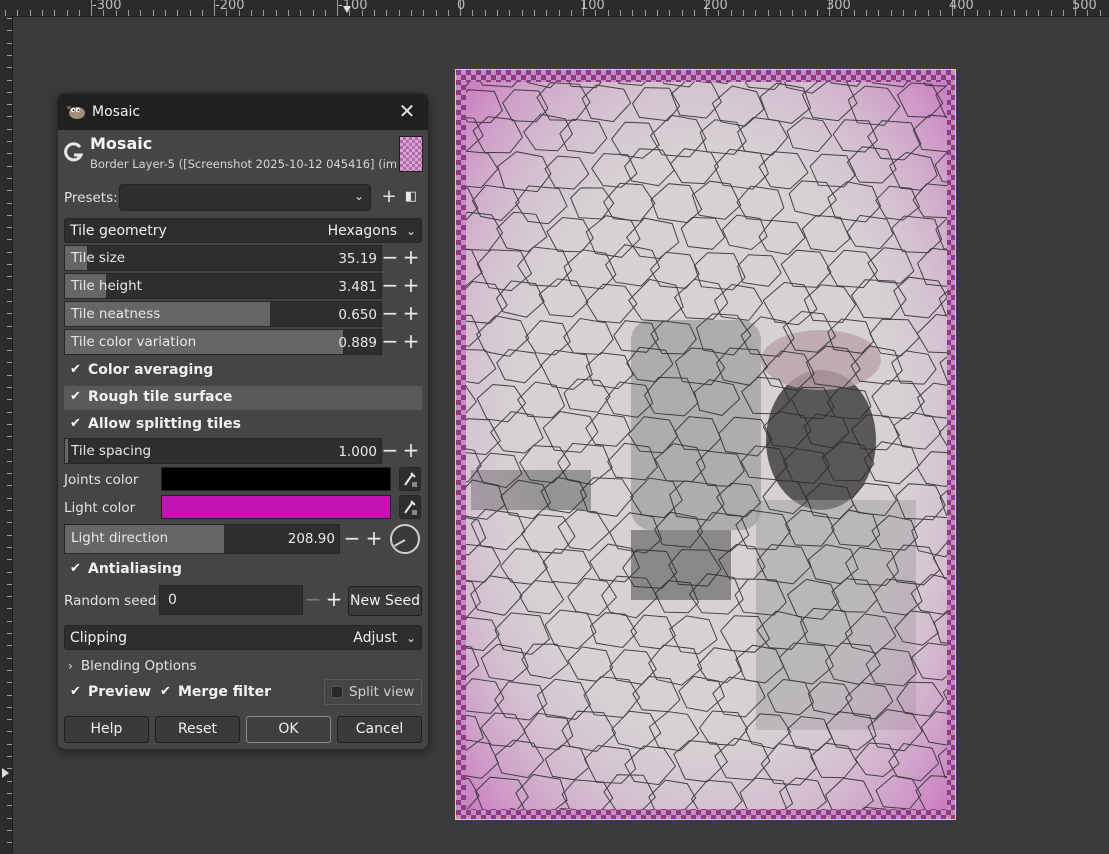 This screenshot has height=854, width=1109. I want to click on new-seed-button: New Seed, so click(385, 601).